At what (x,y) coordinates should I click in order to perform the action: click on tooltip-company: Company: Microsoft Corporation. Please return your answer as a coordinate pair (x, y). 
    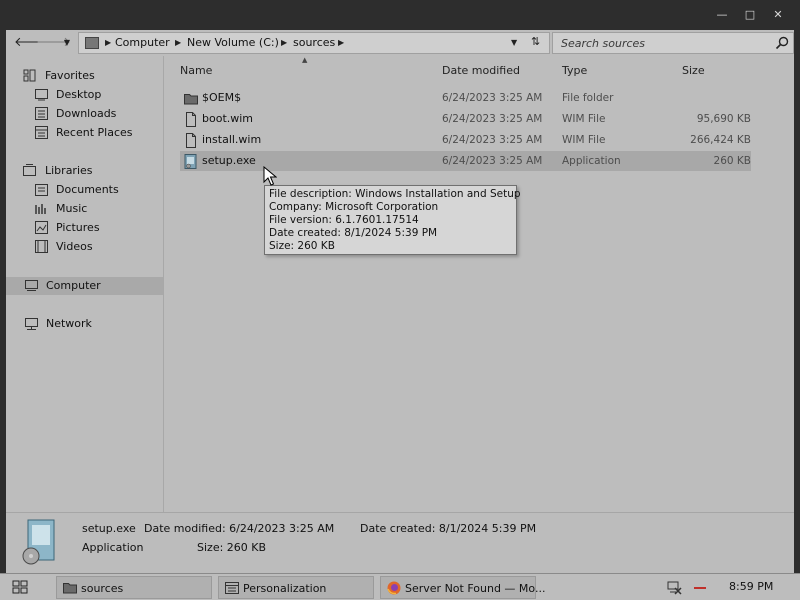
    Looking at the image, I should click on (354, 207).